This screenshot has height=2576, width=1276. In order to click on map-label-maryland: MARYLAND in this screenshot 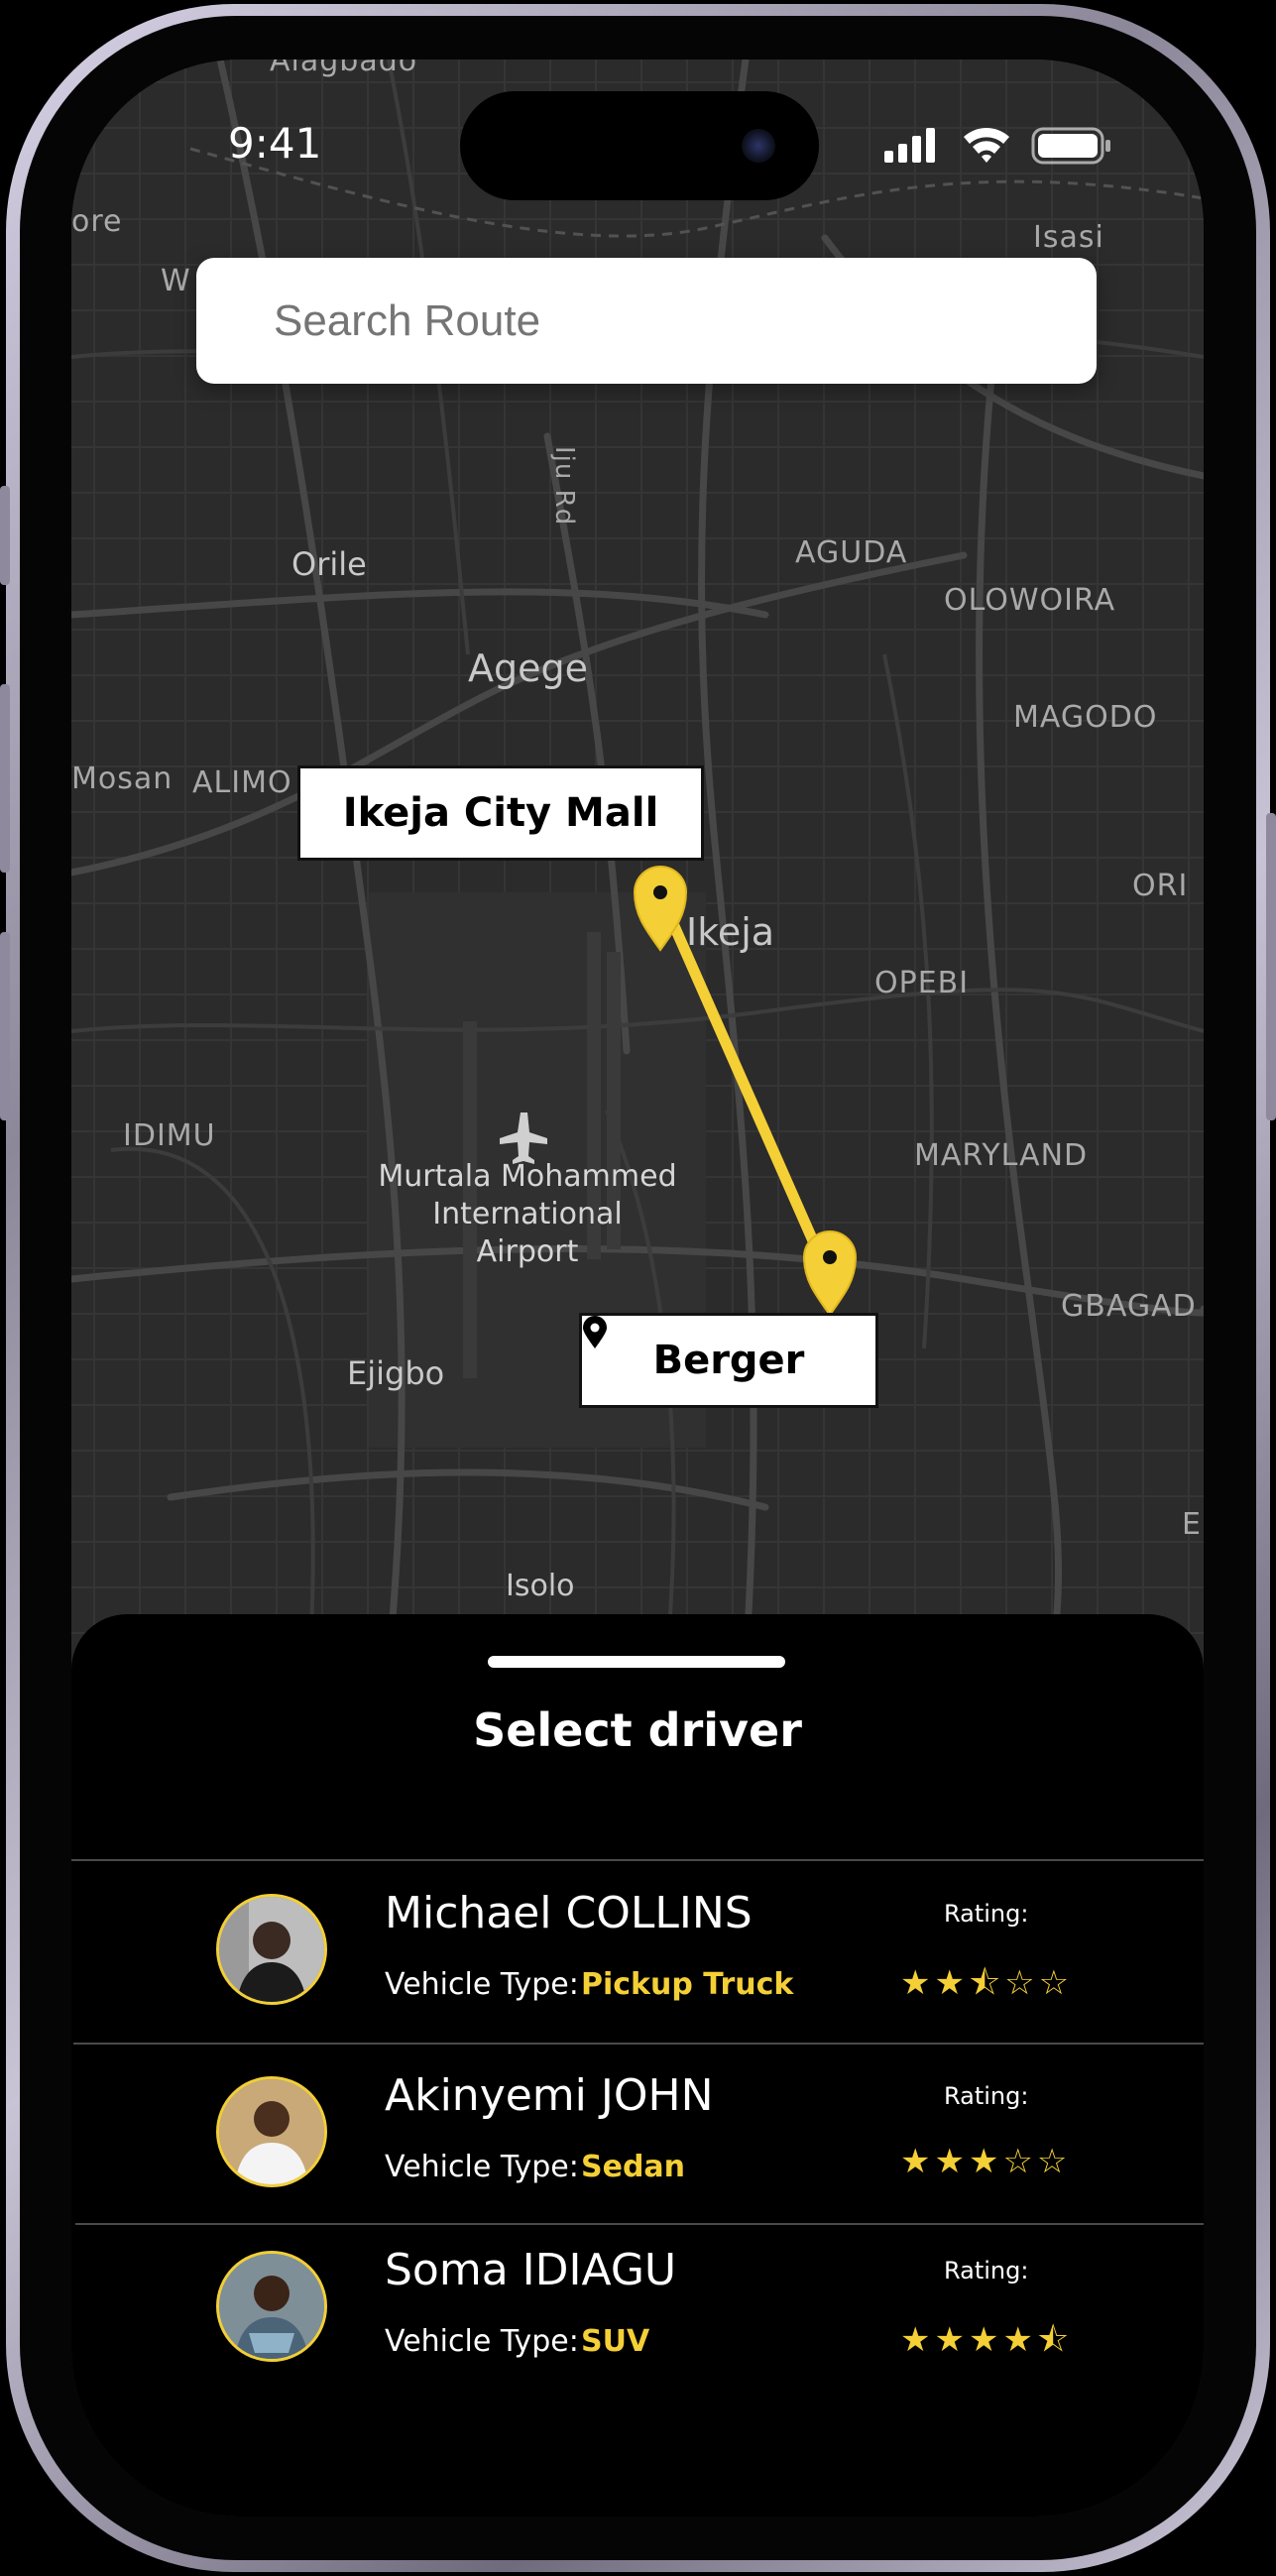, I will do `click(1001, 1155)`.